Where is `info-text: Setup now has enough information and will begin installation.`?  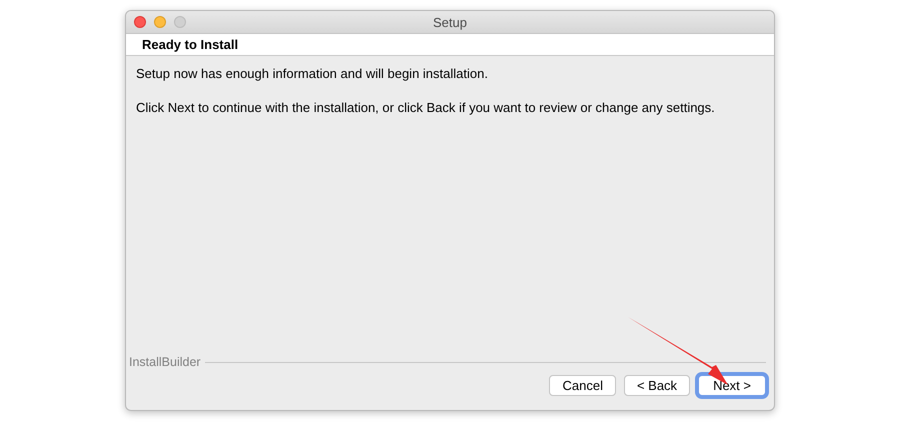
info-text: Setup now has enough information and will begin installation. is located at coordinates (312, 73).